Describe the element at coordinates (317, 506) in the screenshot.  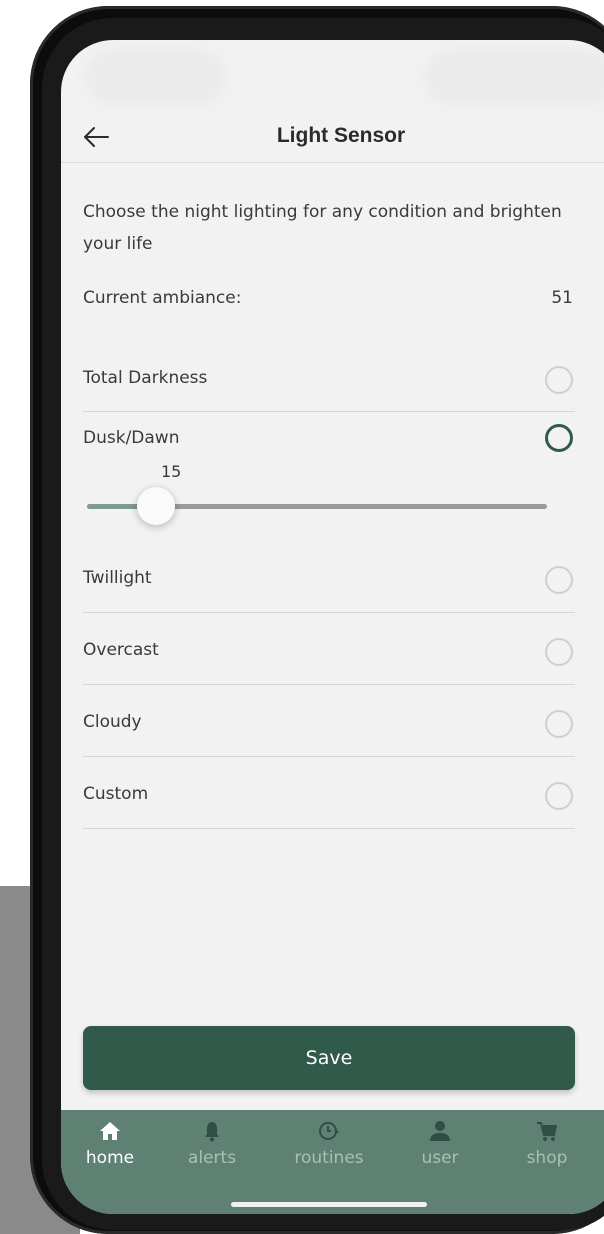
I see `brightness-slider` at that location.